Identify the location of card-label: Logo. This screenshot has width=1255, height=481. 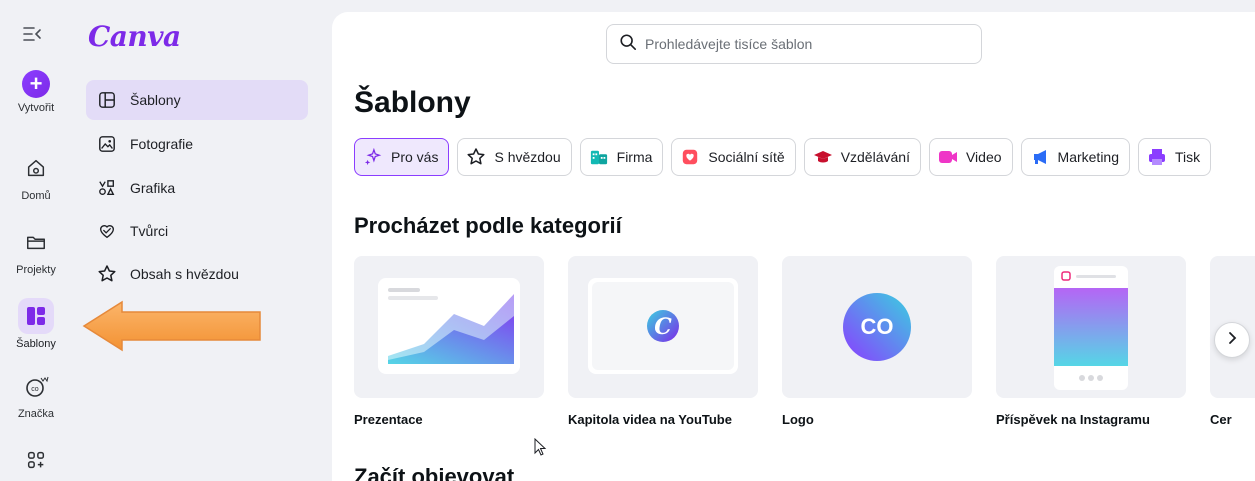
(798, 419).